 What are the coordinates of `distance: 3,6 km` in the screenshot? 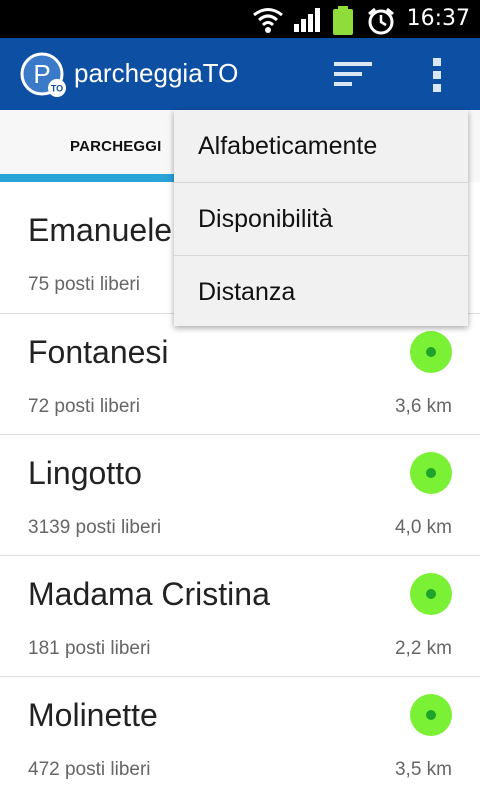 It's located at (423, 406).